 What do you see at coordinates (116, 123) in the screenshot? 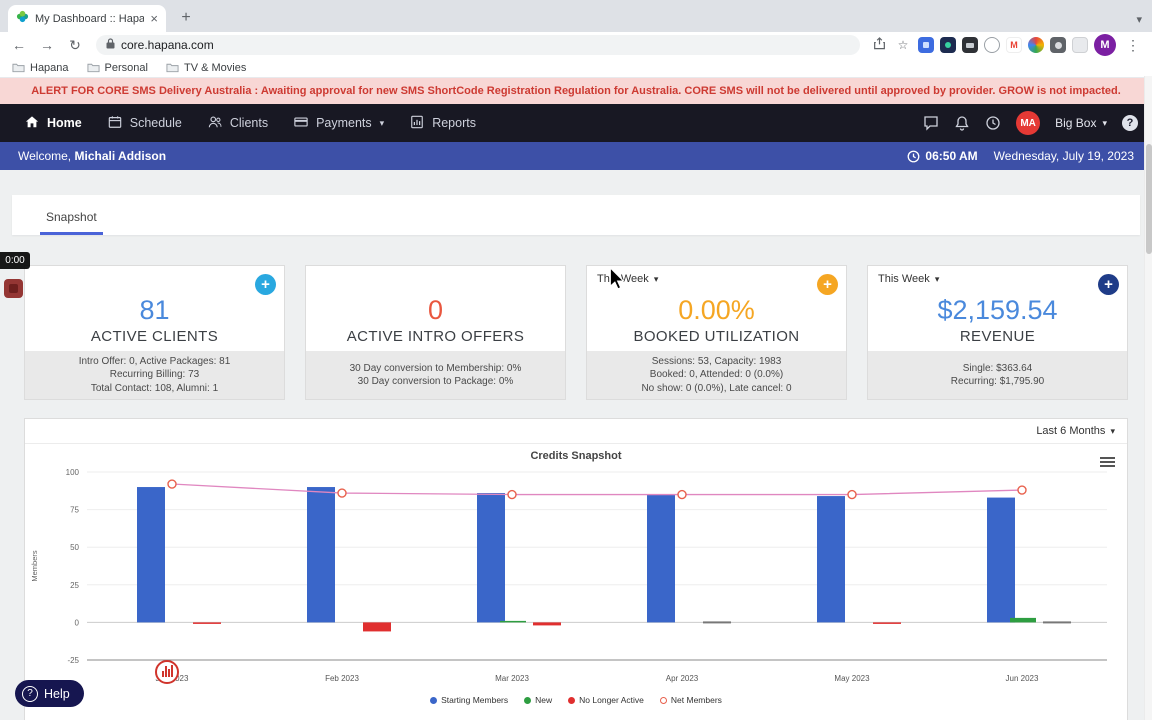
I see `calendar-icon` at bounding box center [116, 123].